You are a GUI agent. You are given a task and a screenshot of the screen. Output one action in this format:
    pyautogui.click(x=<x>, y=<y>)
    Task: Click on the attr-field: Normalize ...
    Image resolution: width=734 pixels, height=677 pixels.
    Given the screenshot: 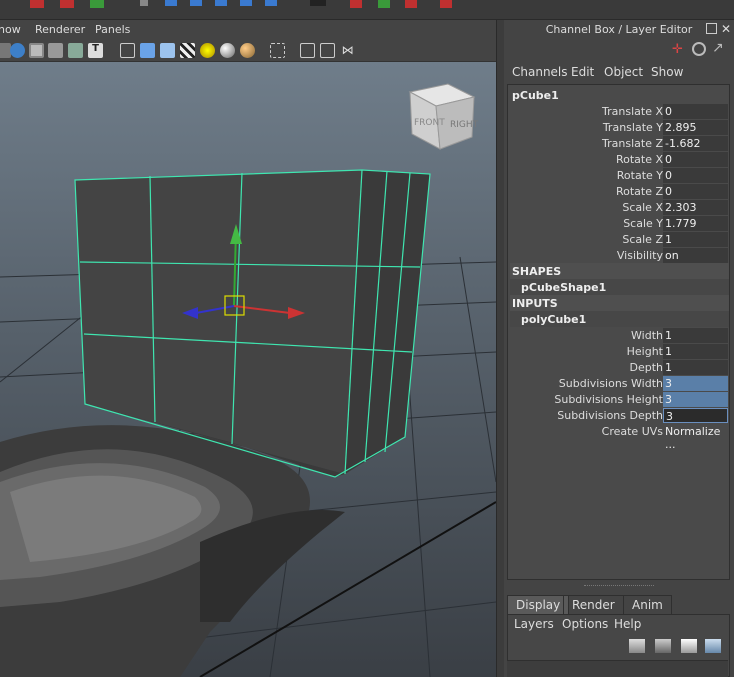 What is the action you would take?
    pyautogui.click(x=695, y=437)
    